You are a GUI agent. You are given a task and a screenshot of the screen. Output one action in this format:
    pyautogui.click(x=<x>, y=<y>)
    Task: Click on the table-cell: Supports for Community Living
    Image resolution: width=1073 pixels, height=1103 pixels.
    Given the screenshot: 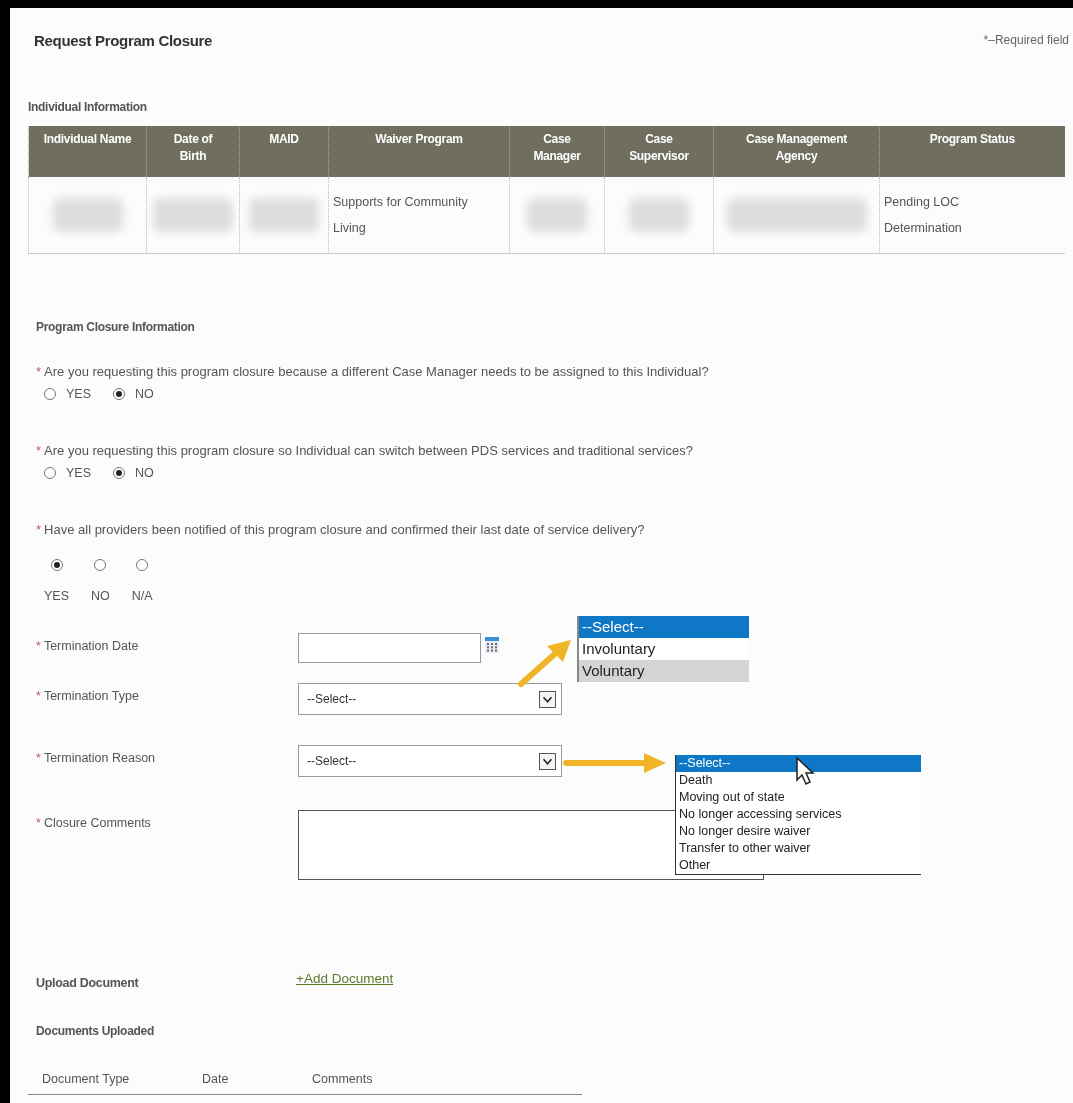 What is the action you would take?
    pyautogui.click(x=419, y=215)
    